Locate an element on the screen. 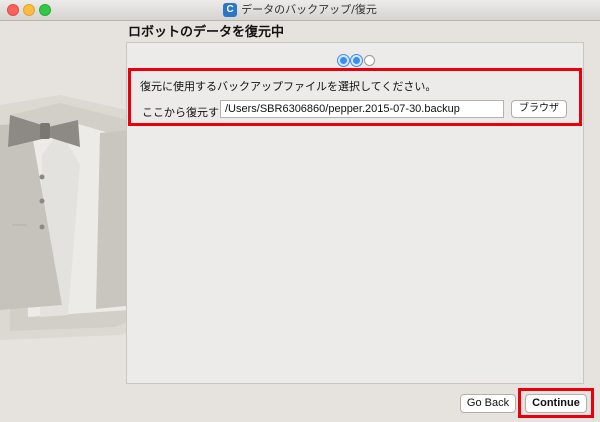  highlight-annotation-continue is located at coordinates (556, 403).